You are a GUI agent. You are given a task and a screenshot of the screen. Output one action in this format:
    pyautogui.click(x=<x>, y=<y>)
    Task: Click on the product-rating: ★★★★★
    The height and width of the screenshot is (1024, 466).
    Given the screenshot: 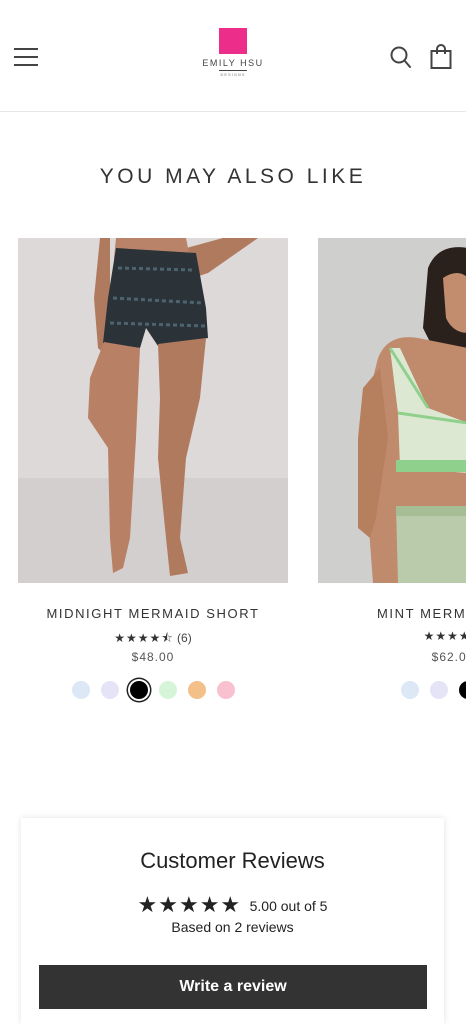 What is the action you would take?
    pyautogui.click(x=392, y=636)
    